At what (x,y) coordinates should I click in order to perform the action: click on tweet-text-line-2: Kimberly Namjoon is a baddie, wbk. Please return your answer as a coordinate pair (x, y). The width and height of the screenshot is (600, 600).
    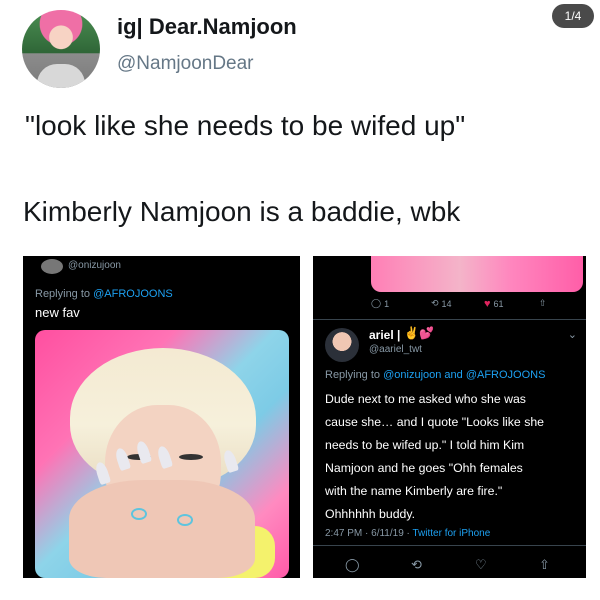
    Looking at the image, I should click on (242, 211).